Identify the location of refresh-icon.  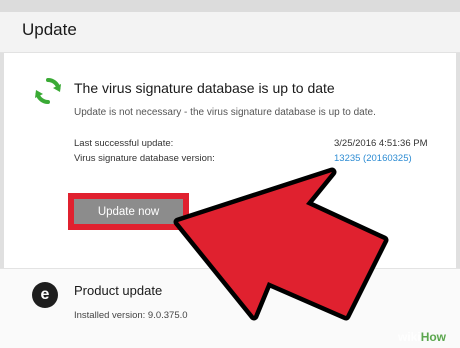
(48, 91).